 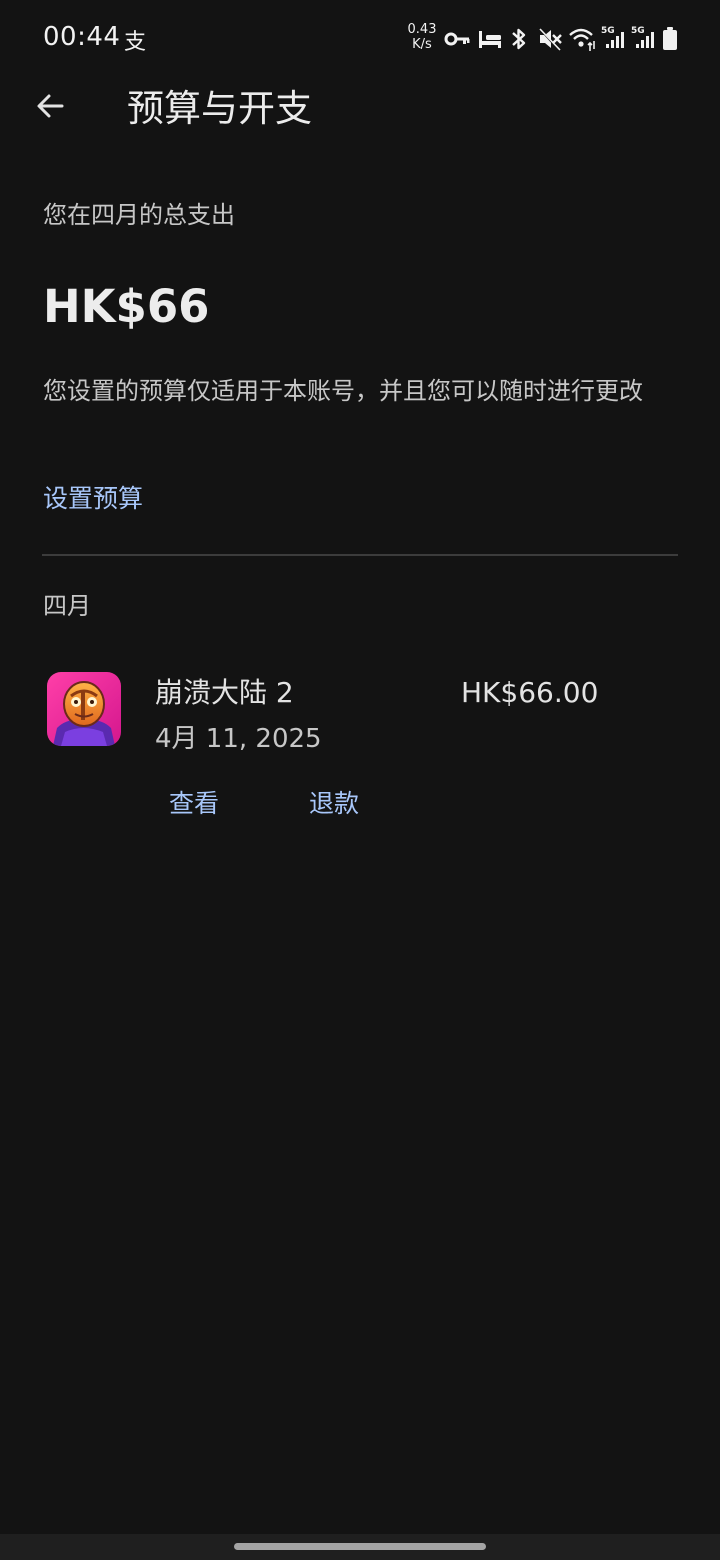 What do you see at coordinates (84, 709) in the screenshot?
I see `app-icon` at bounding box center [84, 709].